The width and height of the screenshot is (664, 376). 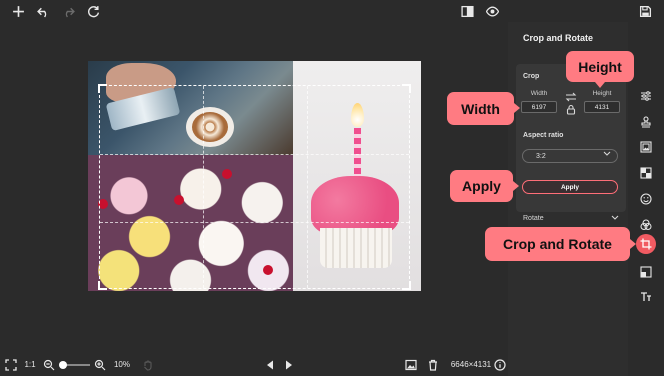 What do you see at coordinates (646, 96) in the screenshot?
I see `adjust-icon` at bounding box center [646, 96].